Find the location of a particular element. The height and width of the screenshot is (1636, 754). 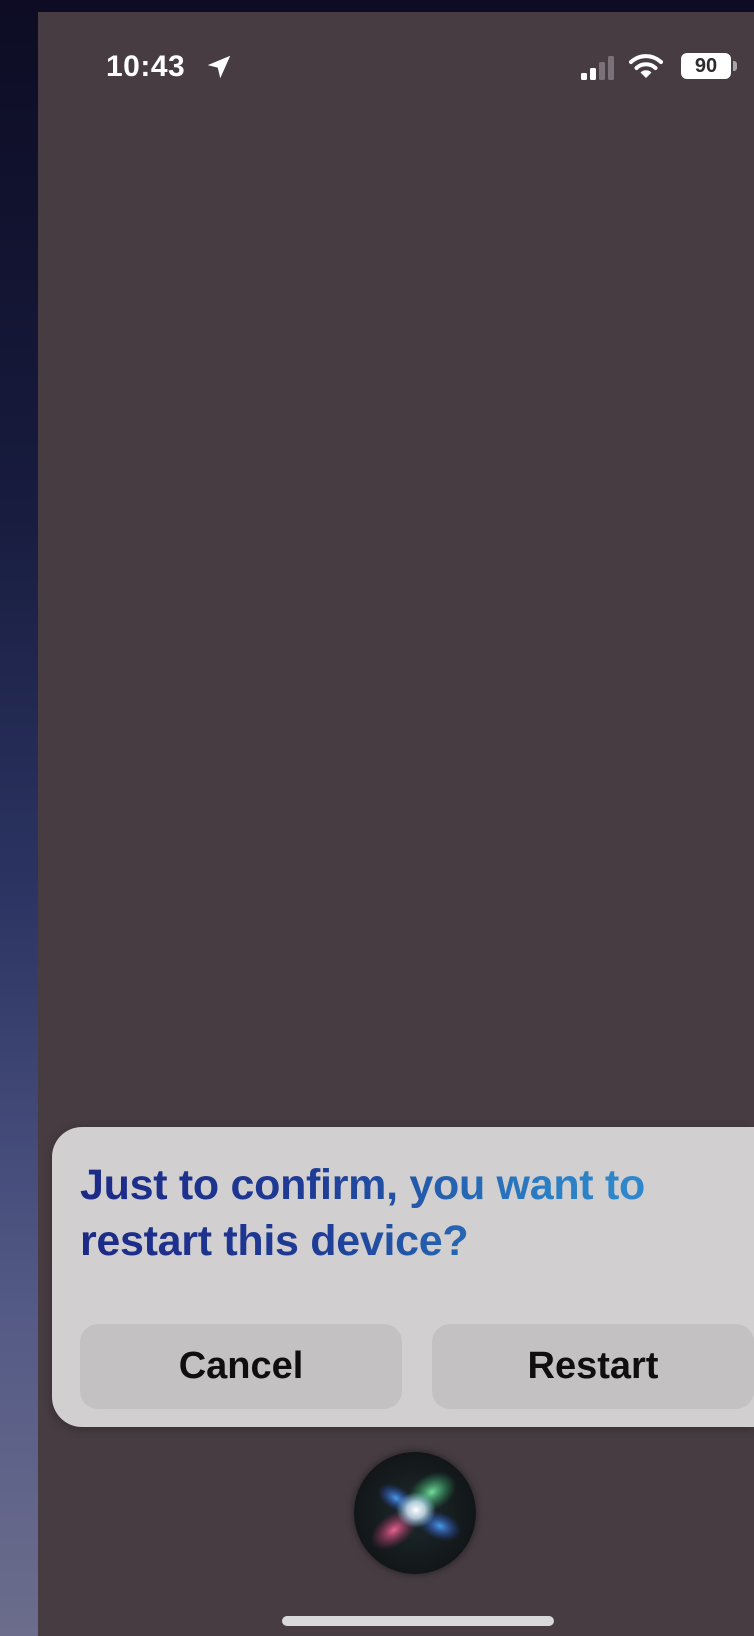

wifi-icon is located at coordinates (646, 66).